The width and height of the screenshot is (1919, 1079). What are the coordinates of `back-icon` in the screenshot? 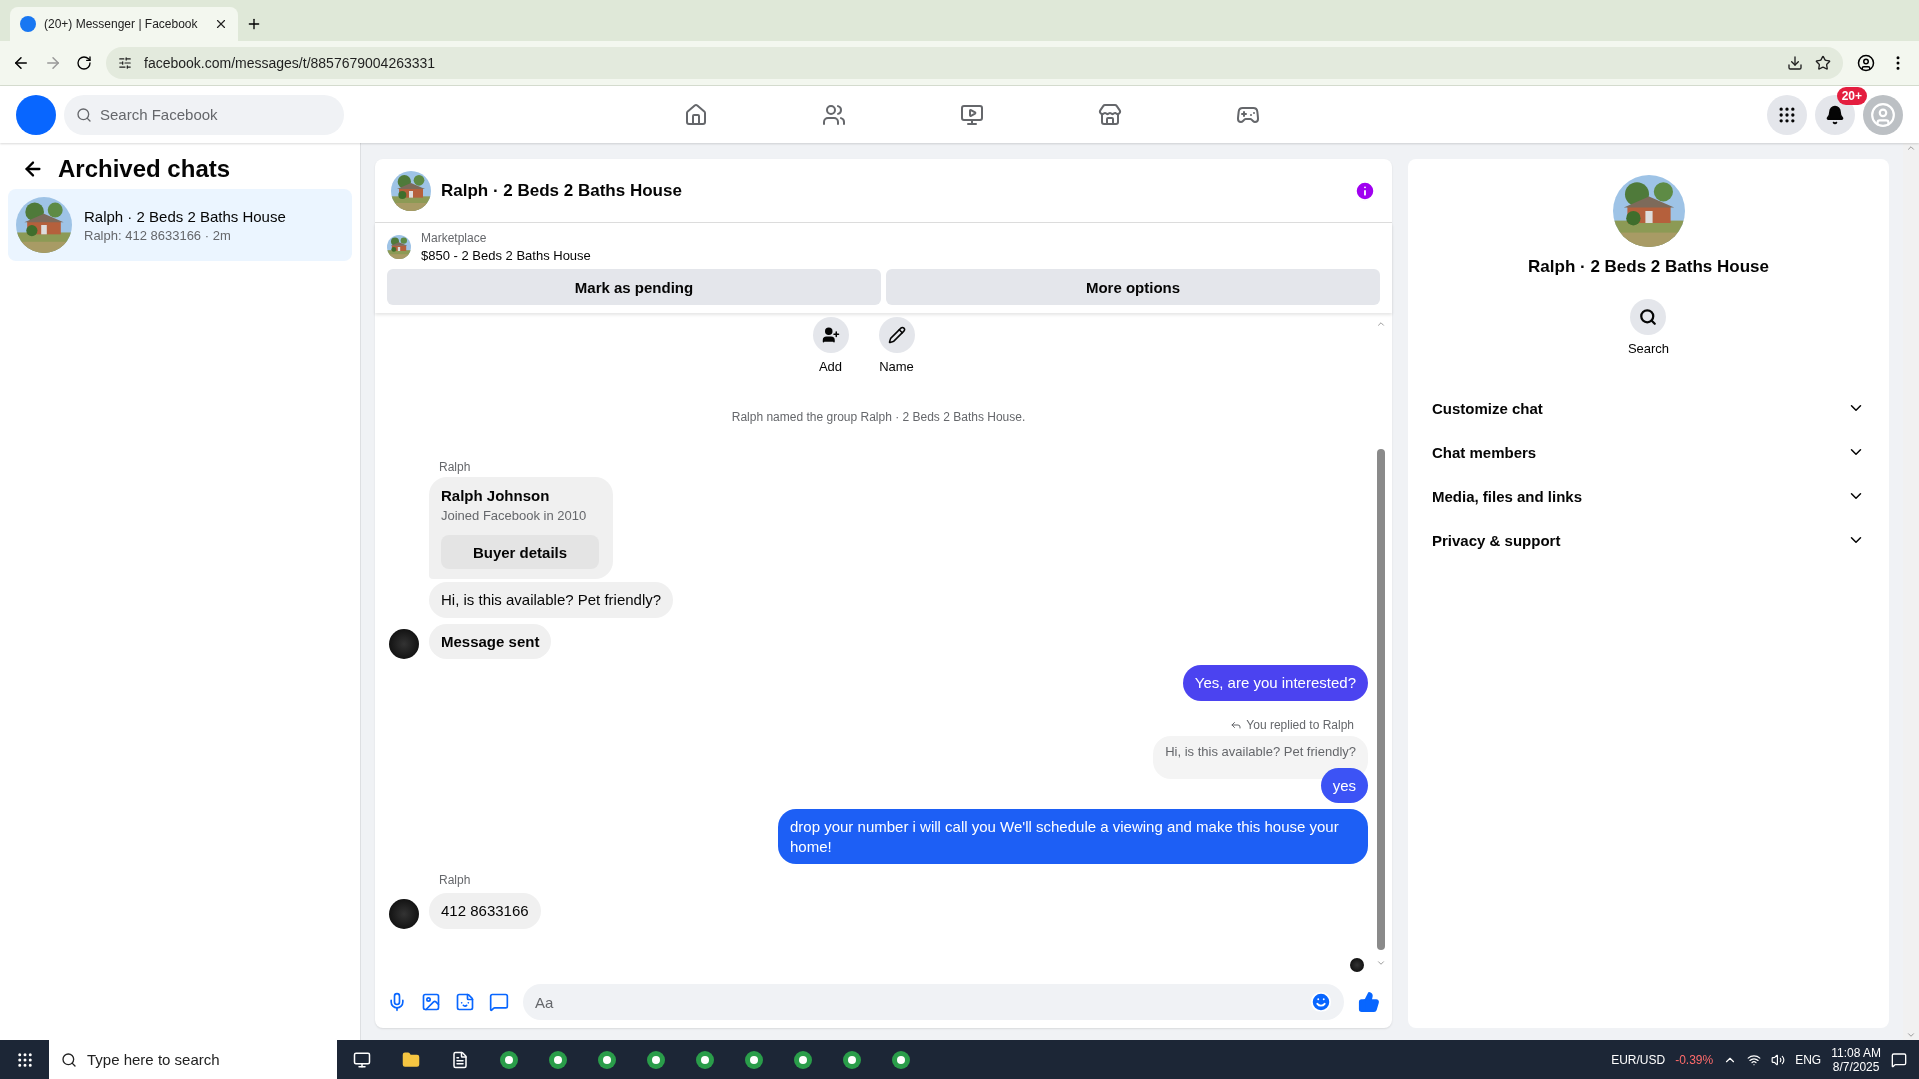 It's located at (21, 63).